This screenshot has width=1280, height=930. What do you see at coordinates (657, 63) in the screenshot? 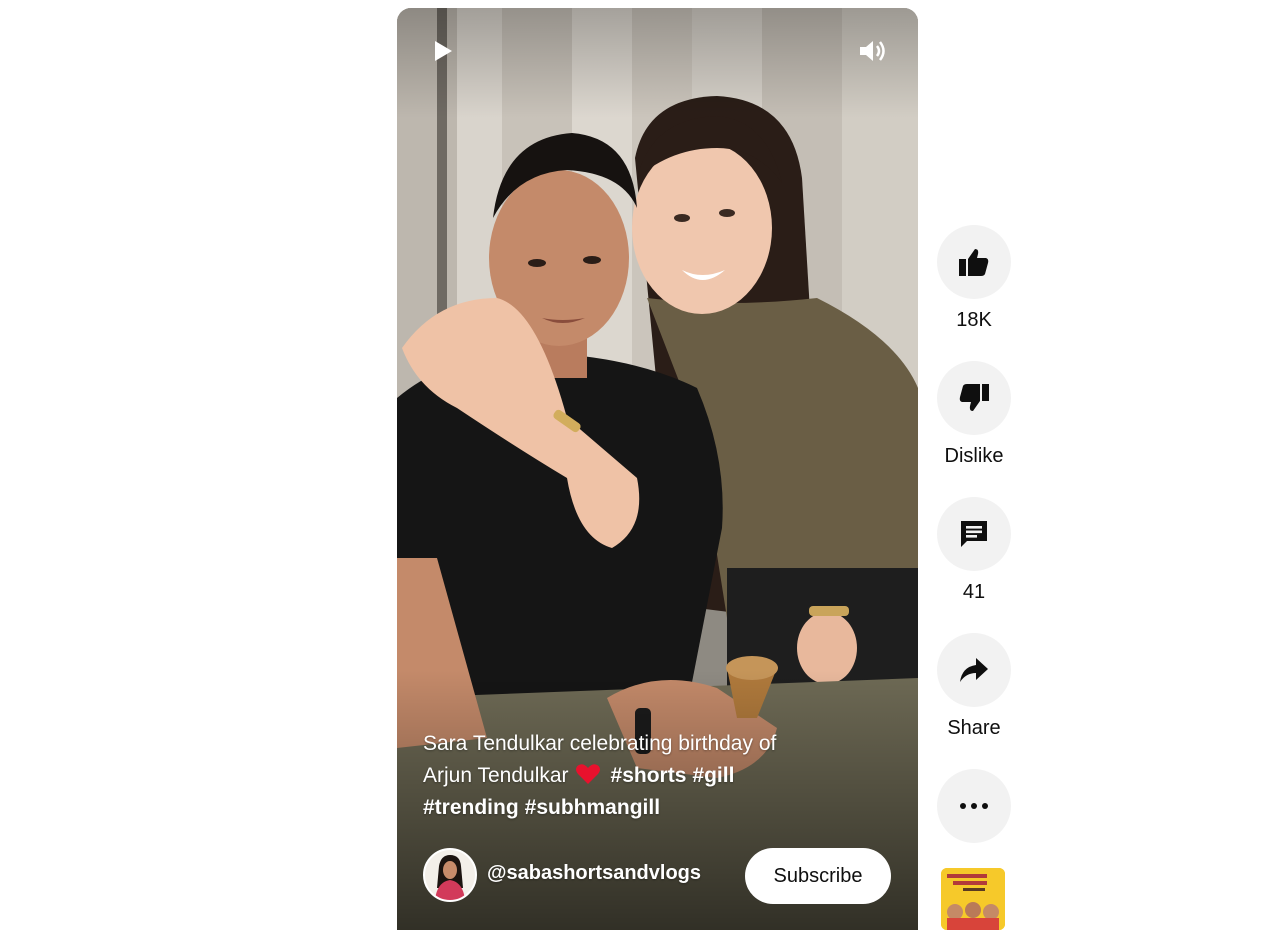
I see `top-gradient` at bounding box center [657, 63].